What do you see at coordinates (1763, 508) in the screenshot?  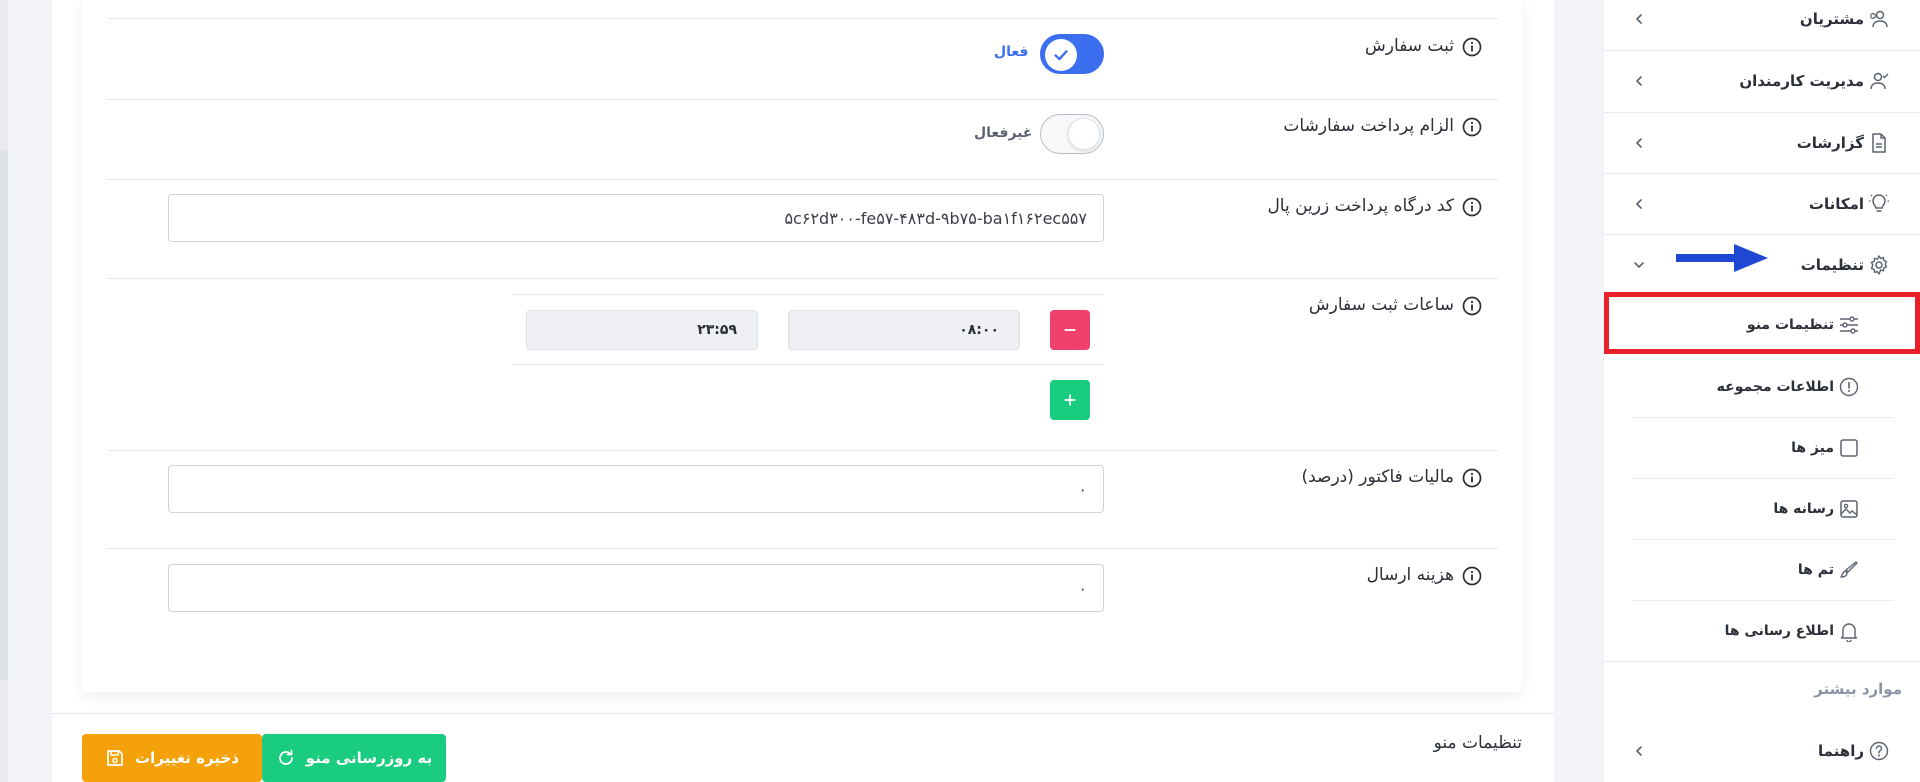 I see `sidebar-subitem-media: رسانه ها` at bounding box center [1763, 508].